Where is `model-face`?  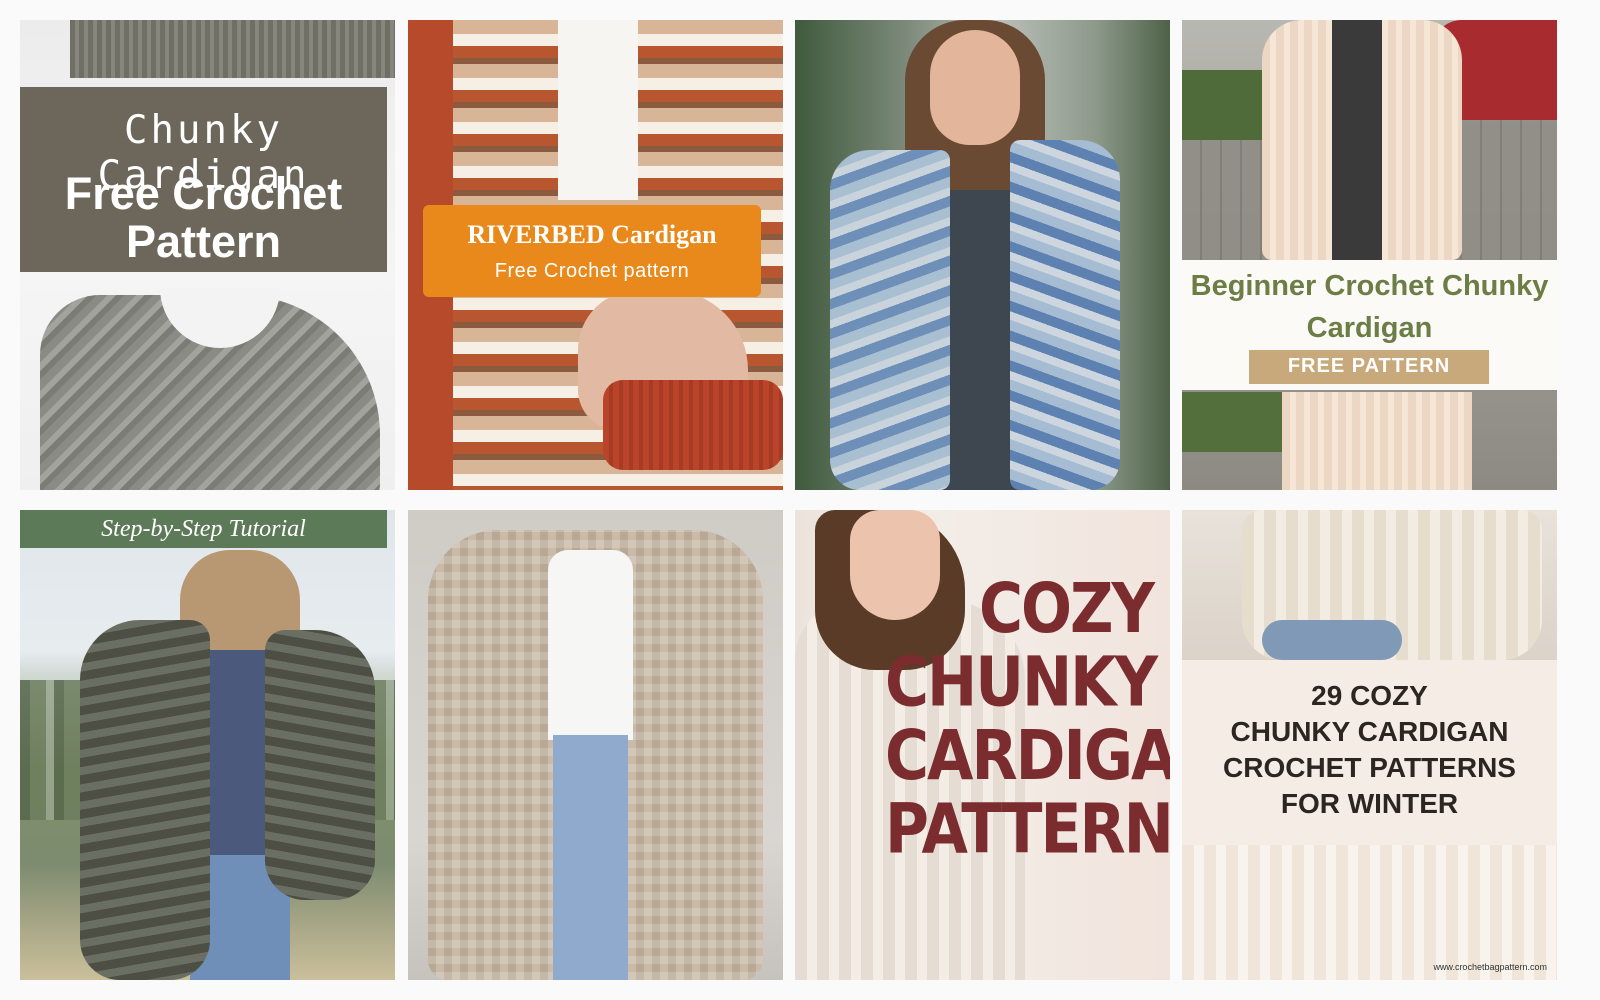 model-face is located at coordinates (975, 87).